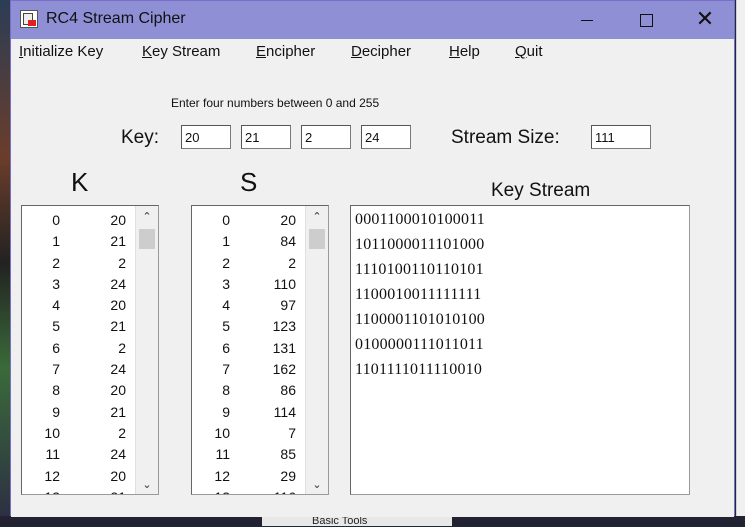 The width and height of the screenshot is (745, 527). Describe the element at coordinates (61, 51) in the screenshot. I see `menu-initialize-key: Initialize Key` at that location.